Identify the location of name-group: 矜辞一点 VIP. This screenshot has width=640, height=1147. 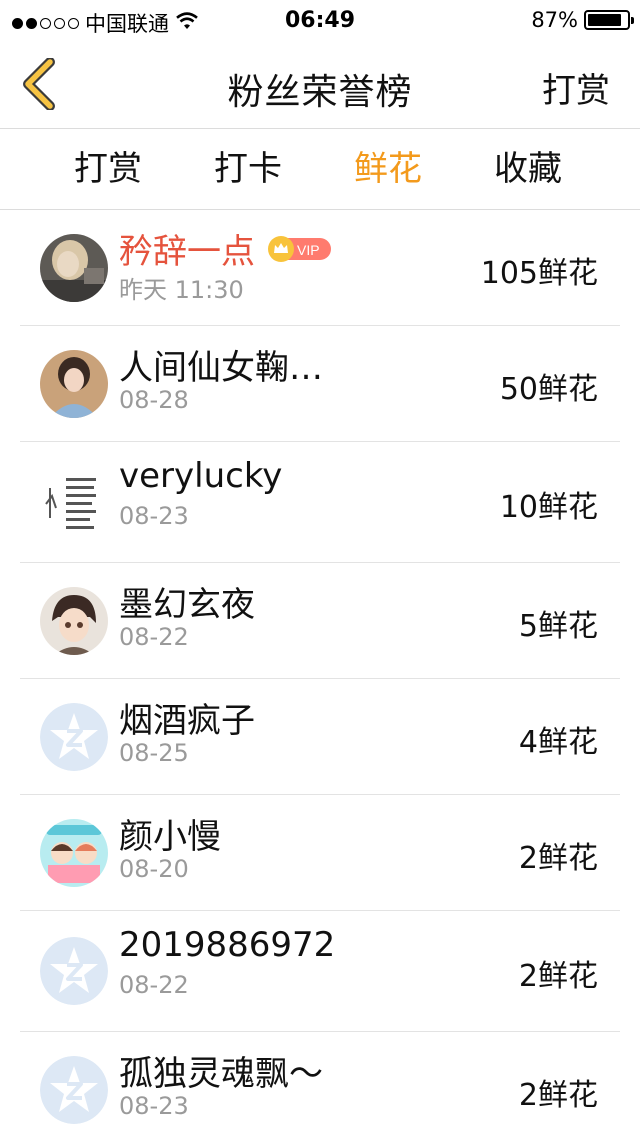
(226, 248).